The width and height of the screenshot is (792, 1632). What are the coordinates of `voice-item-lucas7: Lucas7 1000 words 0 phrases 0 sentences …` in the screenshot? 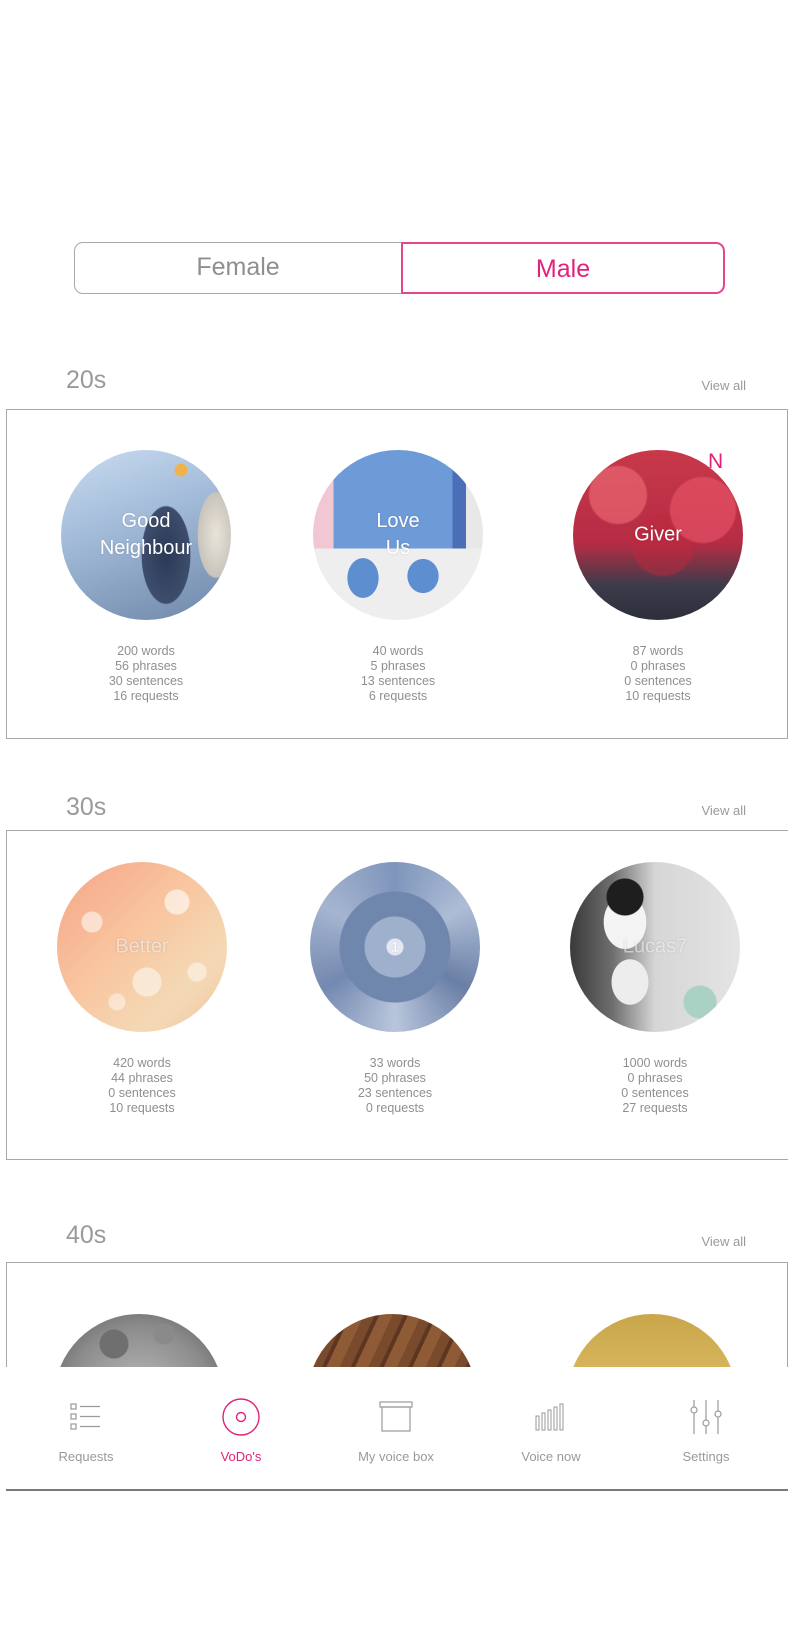 It's located at (655, 989).